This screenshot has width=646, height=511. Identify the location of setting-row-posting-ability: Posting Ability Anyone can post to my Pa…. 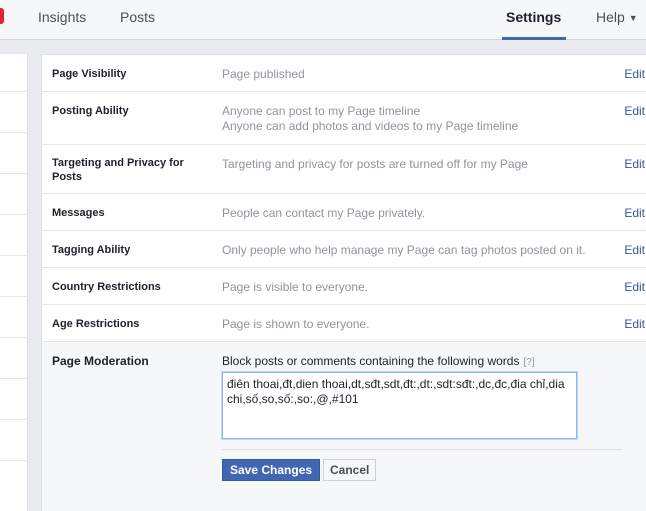
(344, 118).